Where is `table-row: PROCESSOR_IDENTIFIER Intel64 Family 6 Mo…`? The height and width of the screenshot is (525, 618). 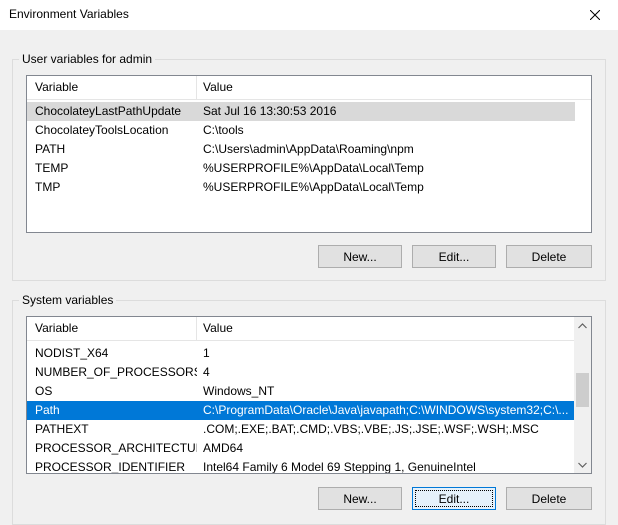
table-row: PROCESSOR_IDENTIFIER Intel64 Family 6 Mo… is located at coordinates (301, 466).